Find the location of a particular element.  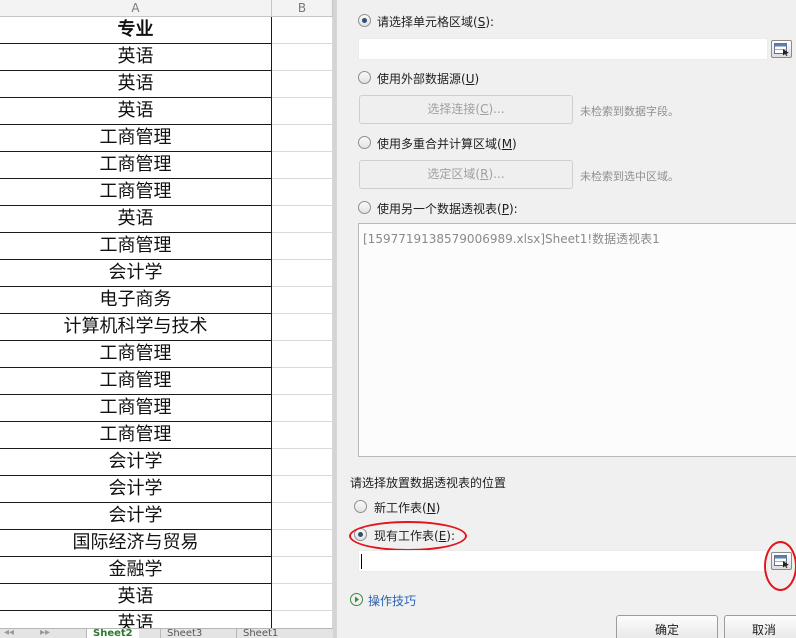

range-radio is located at coordinates (364, 20).